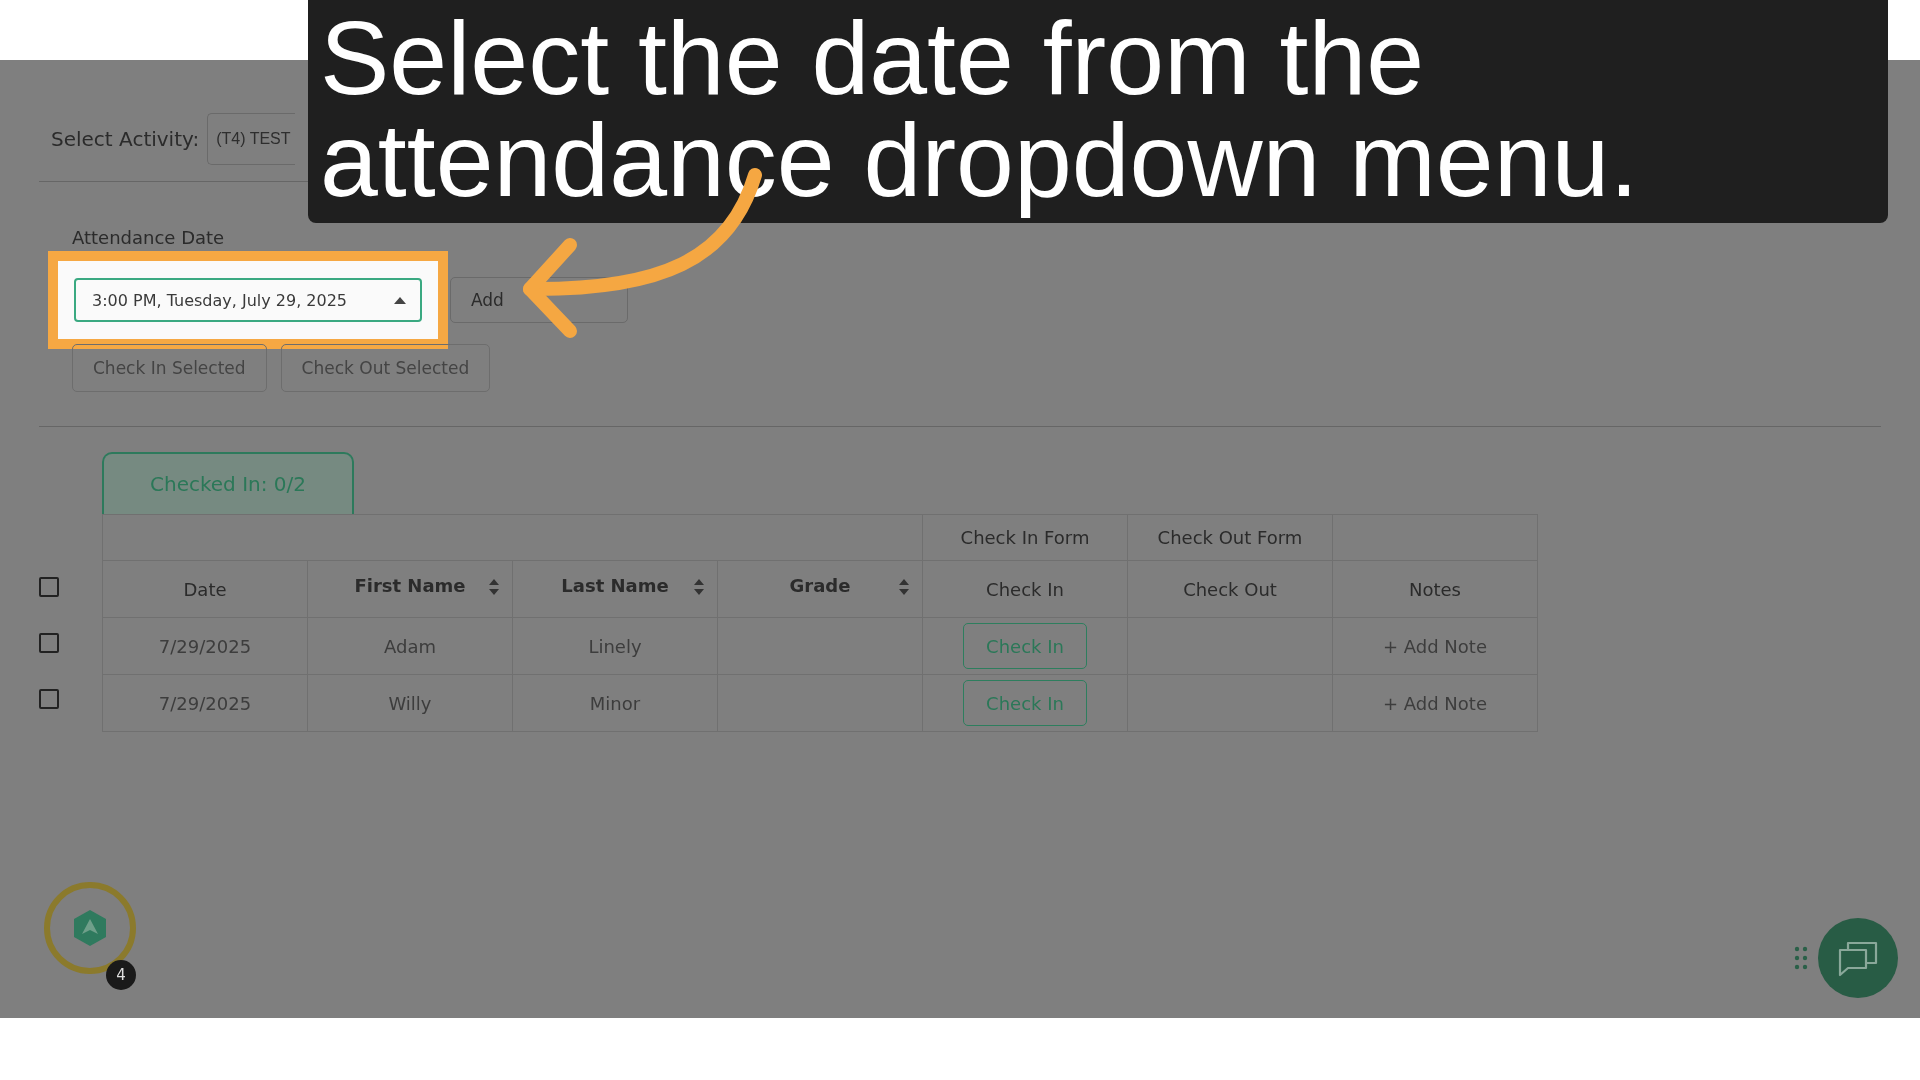 The height and width of the screenshot is (1080, 1920). I want to click on column-header: Check Out, so click(1230, 589).